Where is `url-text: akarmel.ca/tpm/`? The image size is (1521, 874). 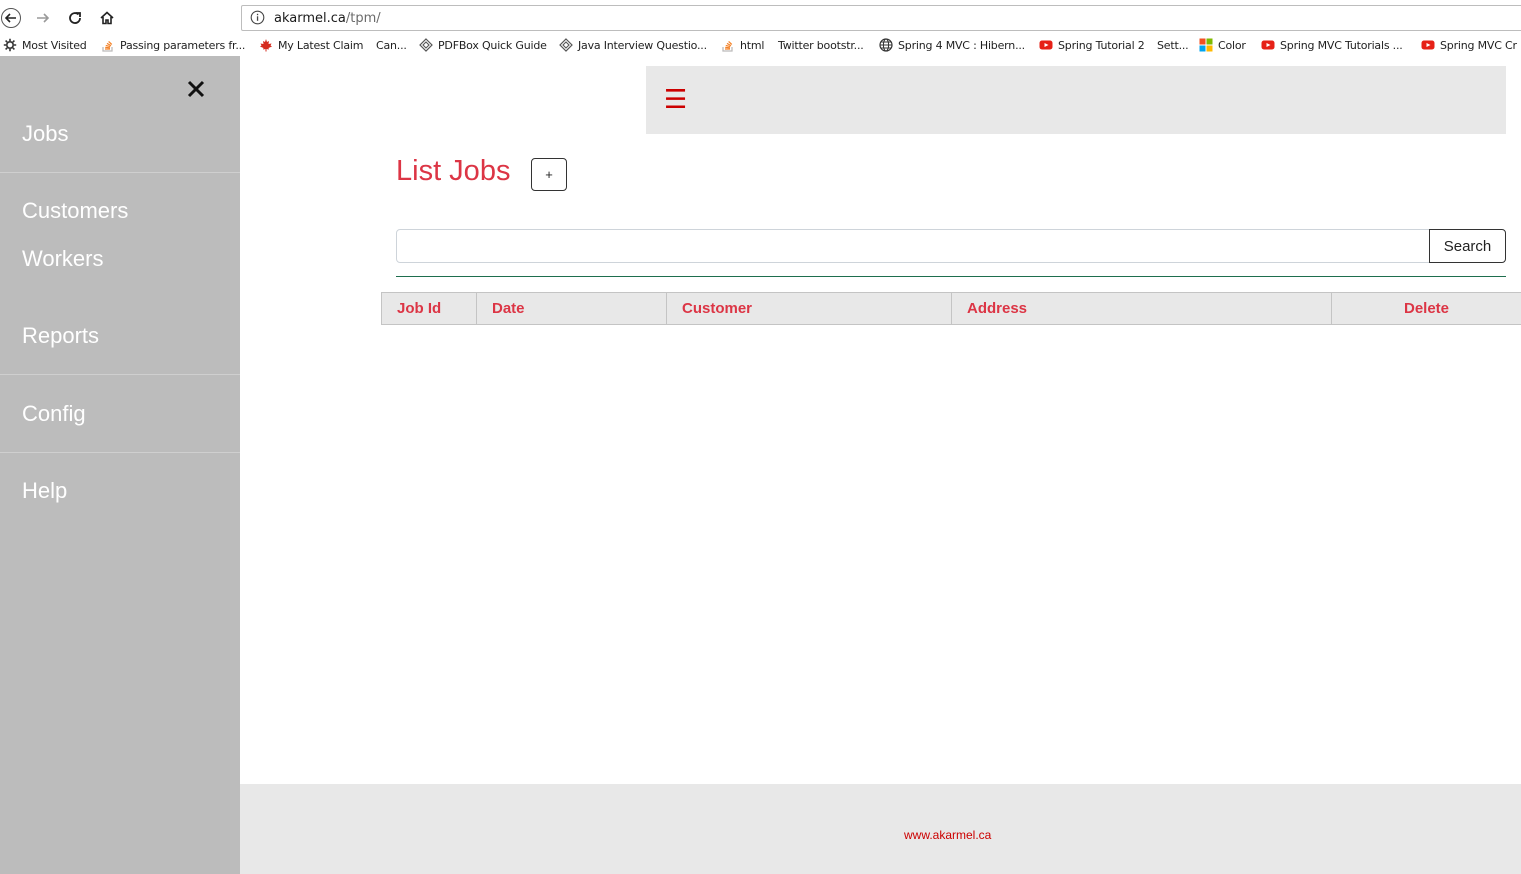
url-text: akarmel.ca/tpm/ is located at coordinates (327, 18).